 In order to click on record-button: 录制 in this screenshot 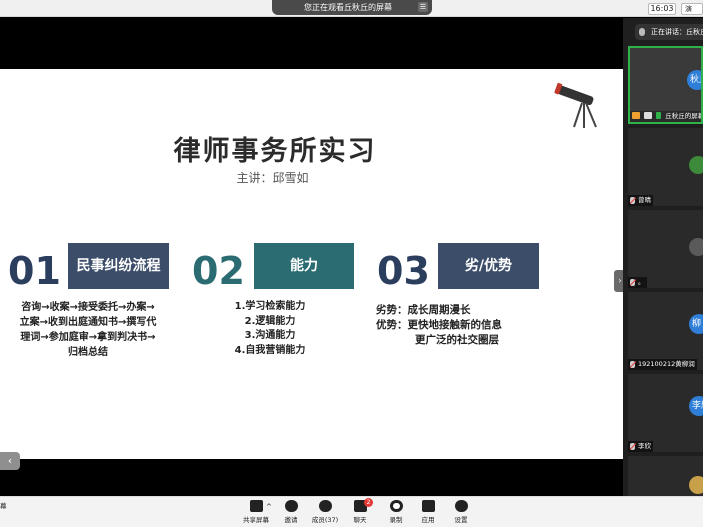, I will do `click(396, 512)`.